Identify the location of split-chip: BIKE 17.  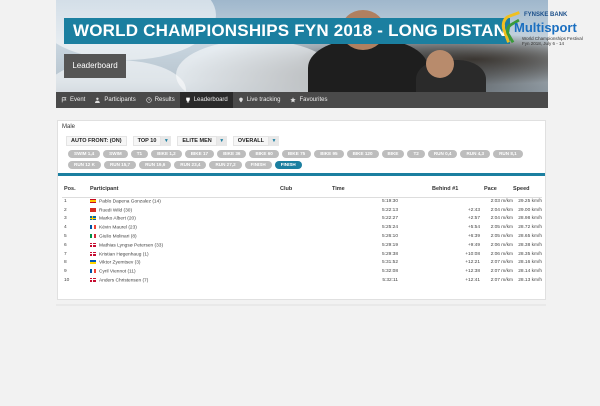
(199, 154).